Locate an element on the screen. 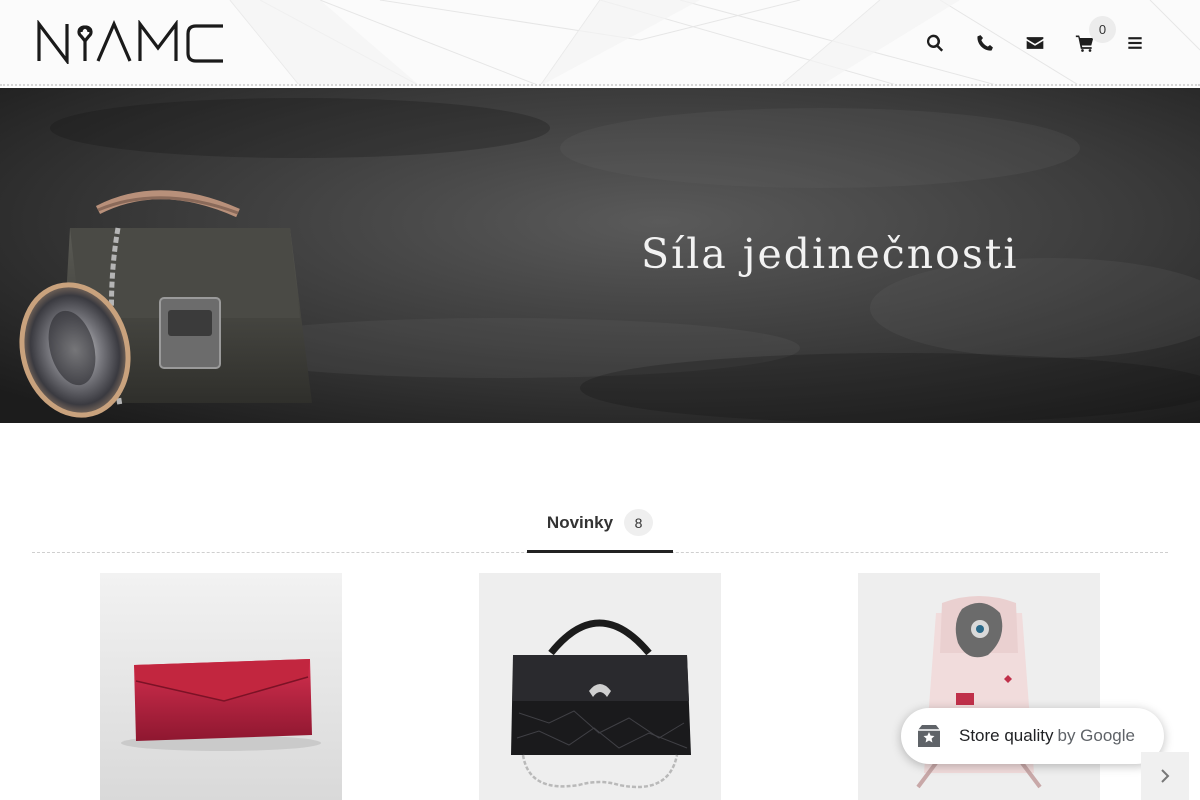  product-card-red-wallet is located at coordinates (221, 686).